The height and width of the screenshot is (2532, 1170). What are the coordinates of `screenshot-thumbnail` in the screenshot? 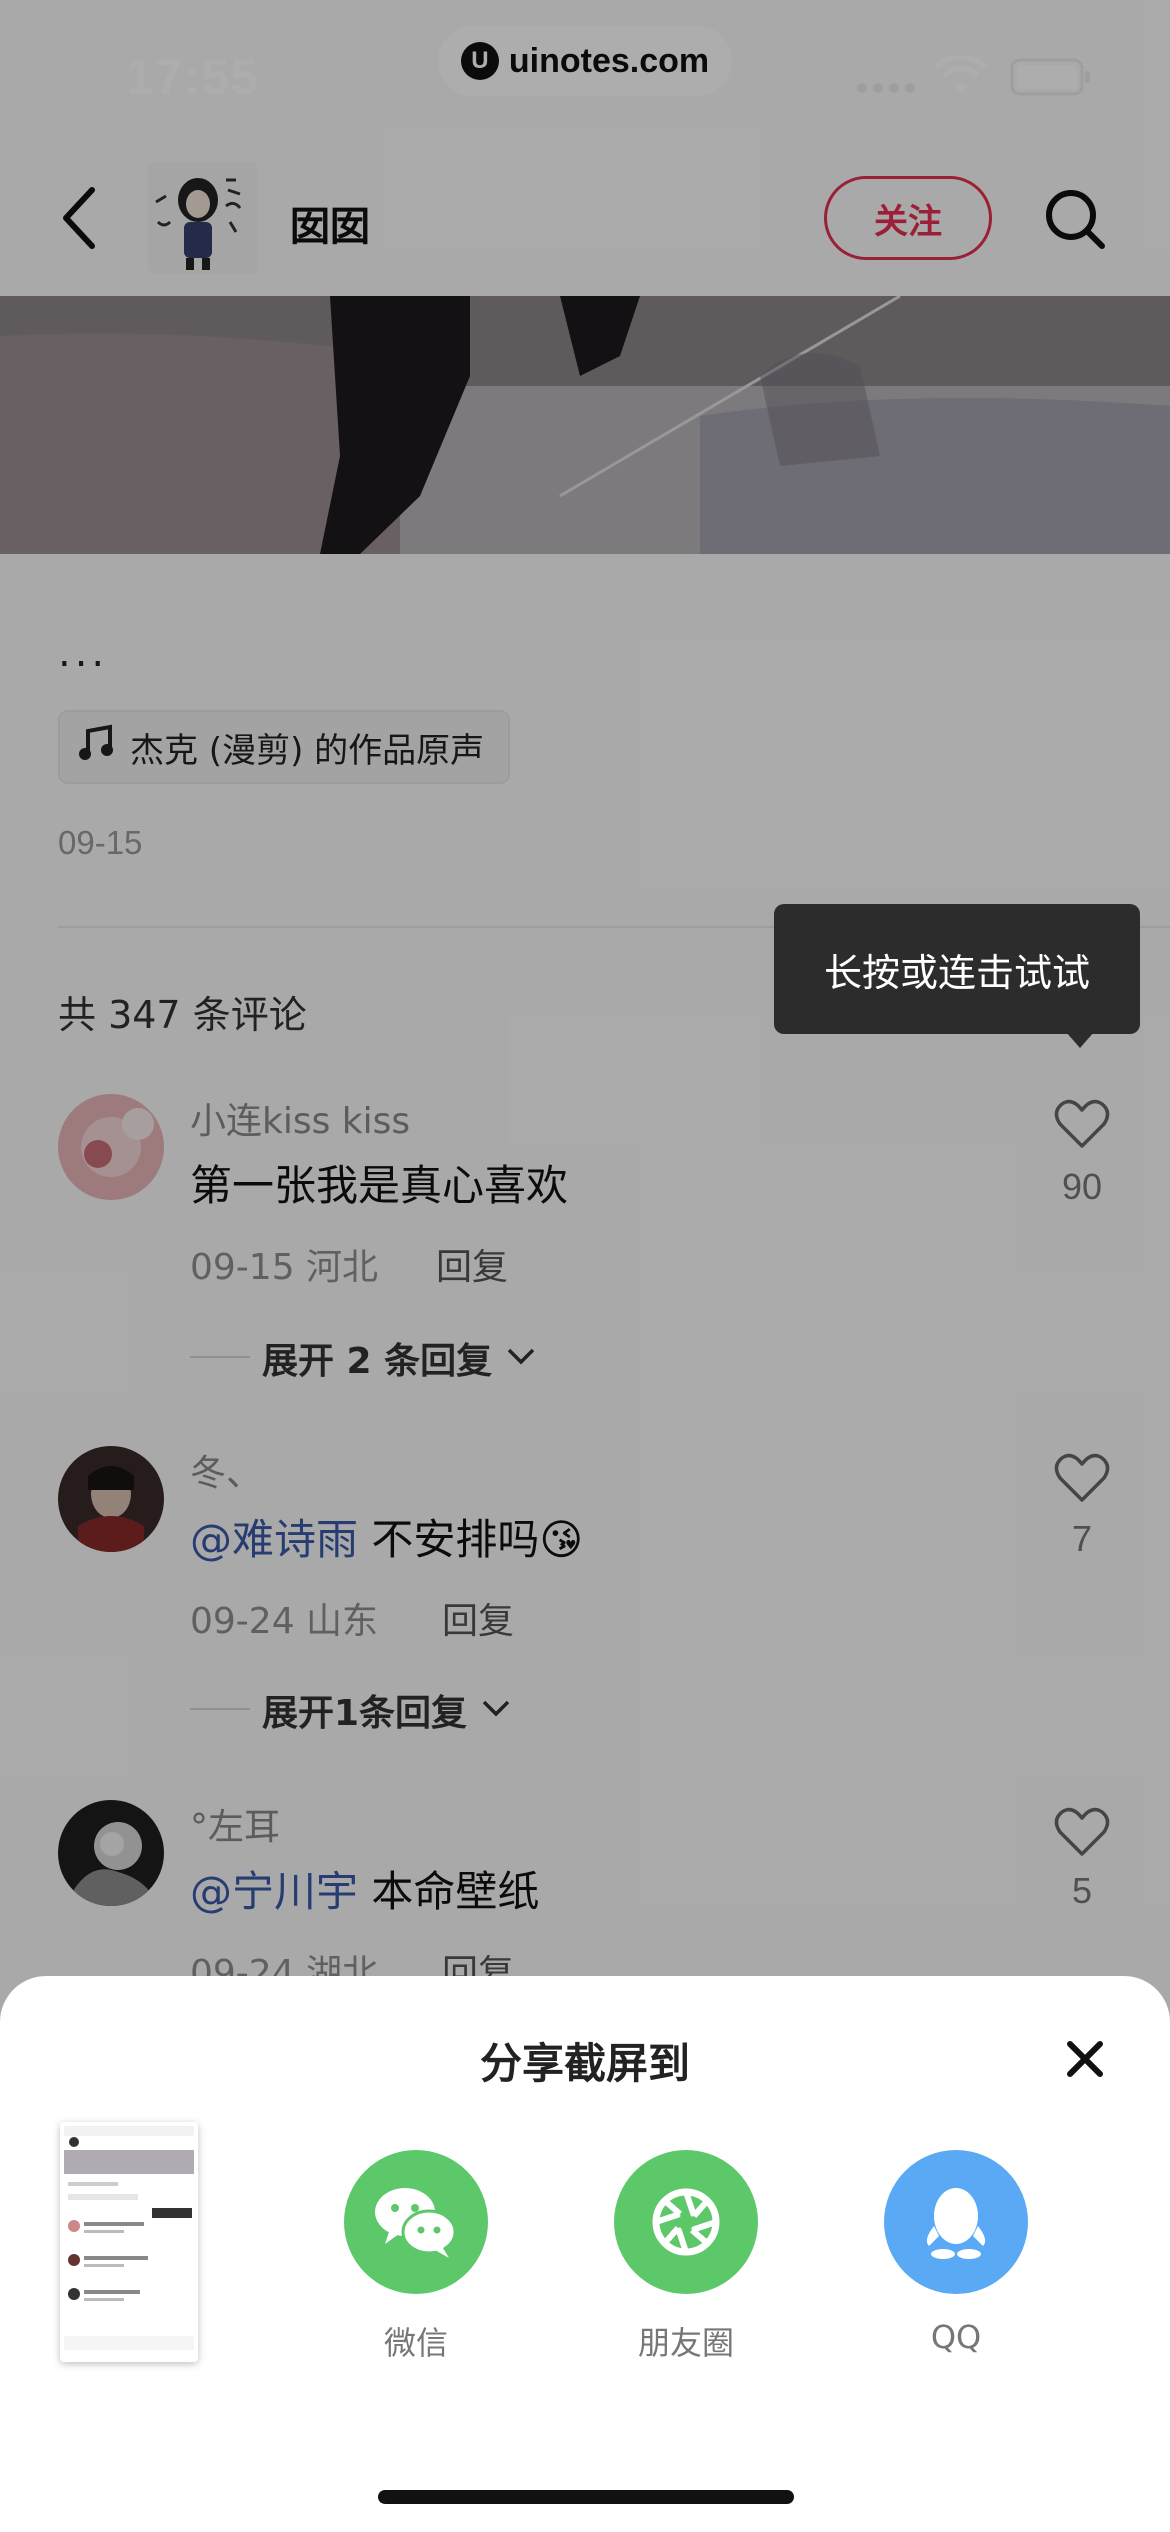 It's located at (129, 2242).